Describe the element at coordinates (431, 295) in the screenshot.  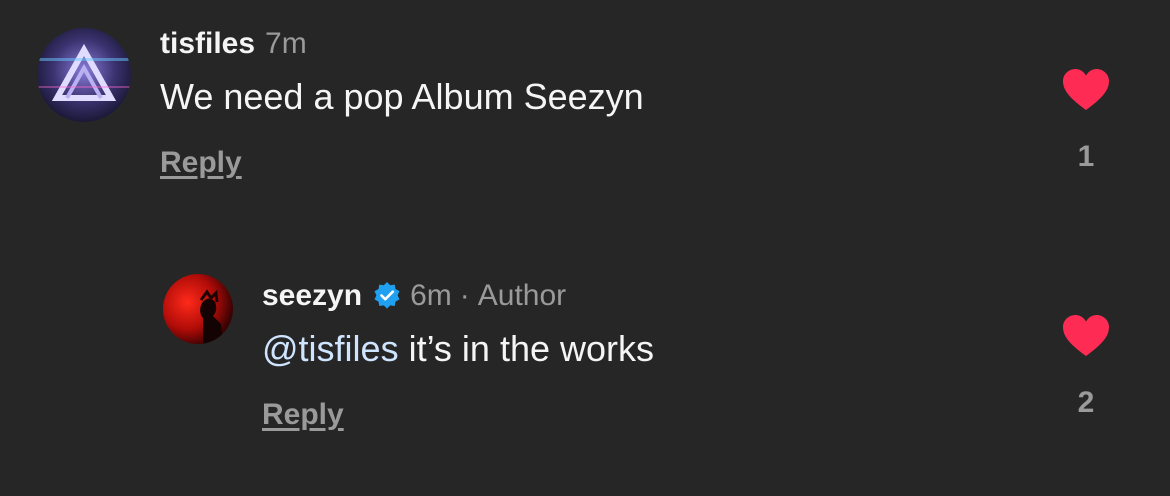
I see `comment-time: 6m` at that location.